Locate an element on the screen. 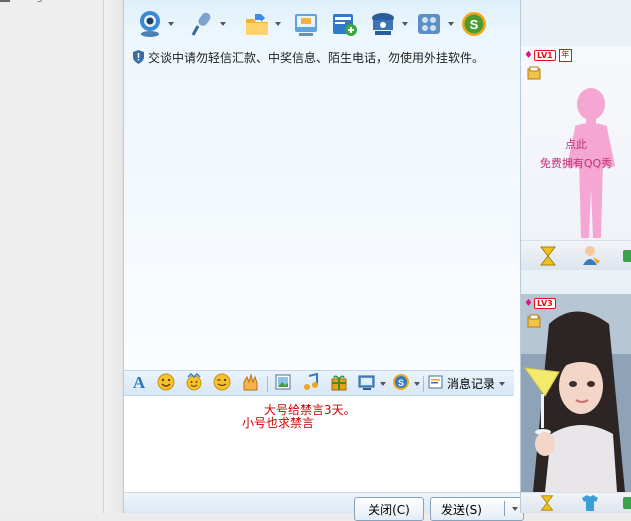  send-button-label: 发送(S) is located at coordinates (461, 509).